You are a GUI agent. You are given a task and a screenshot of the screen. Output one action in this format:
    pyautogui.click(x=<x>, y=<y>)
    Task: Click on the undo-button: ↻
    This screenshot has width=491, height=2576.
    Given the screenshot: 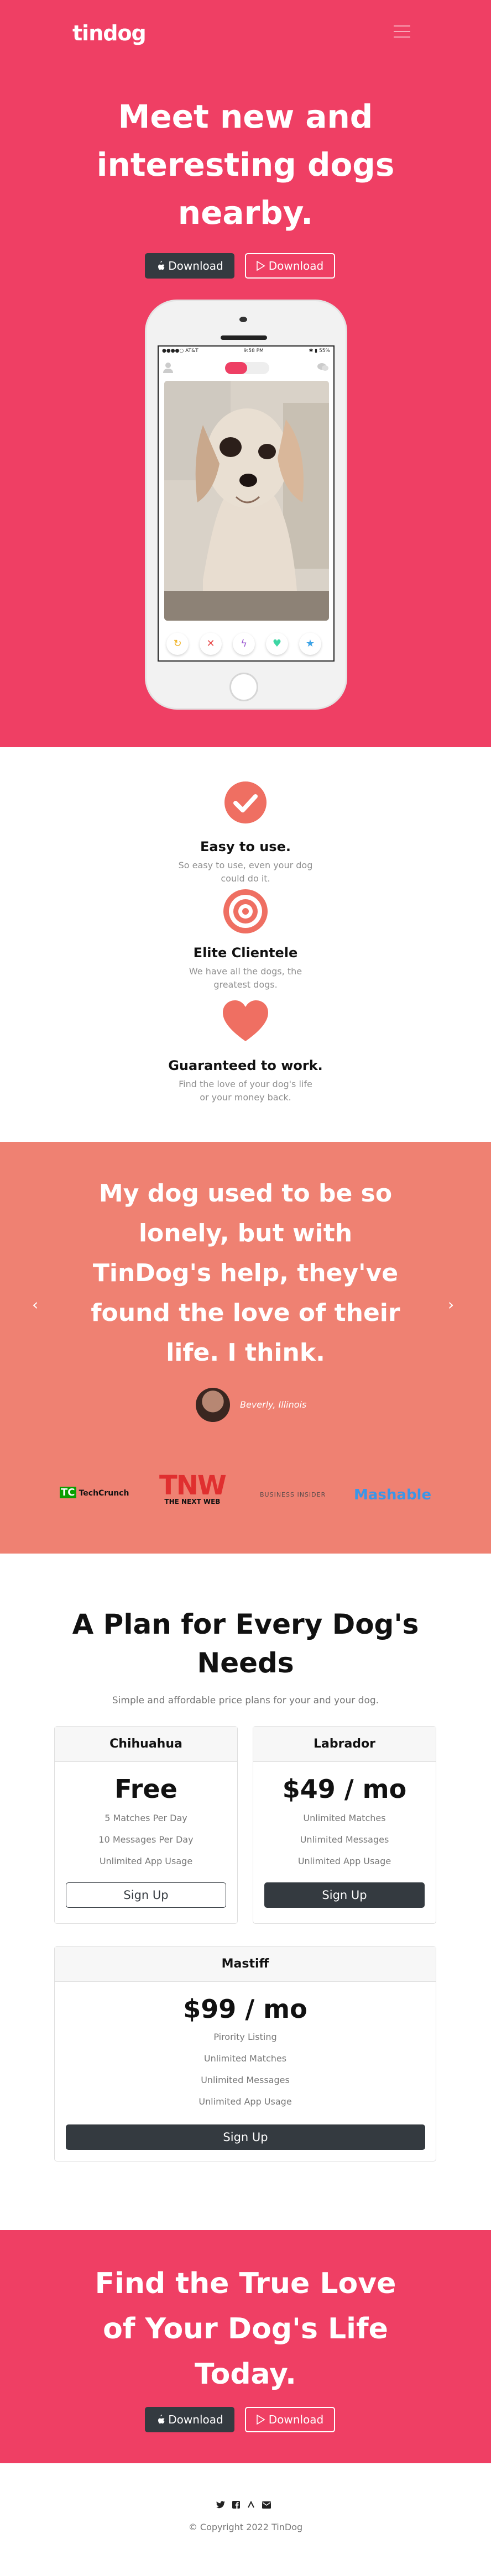 What is the action you would take?
    pyautogui.click(x=177, y=644)
    